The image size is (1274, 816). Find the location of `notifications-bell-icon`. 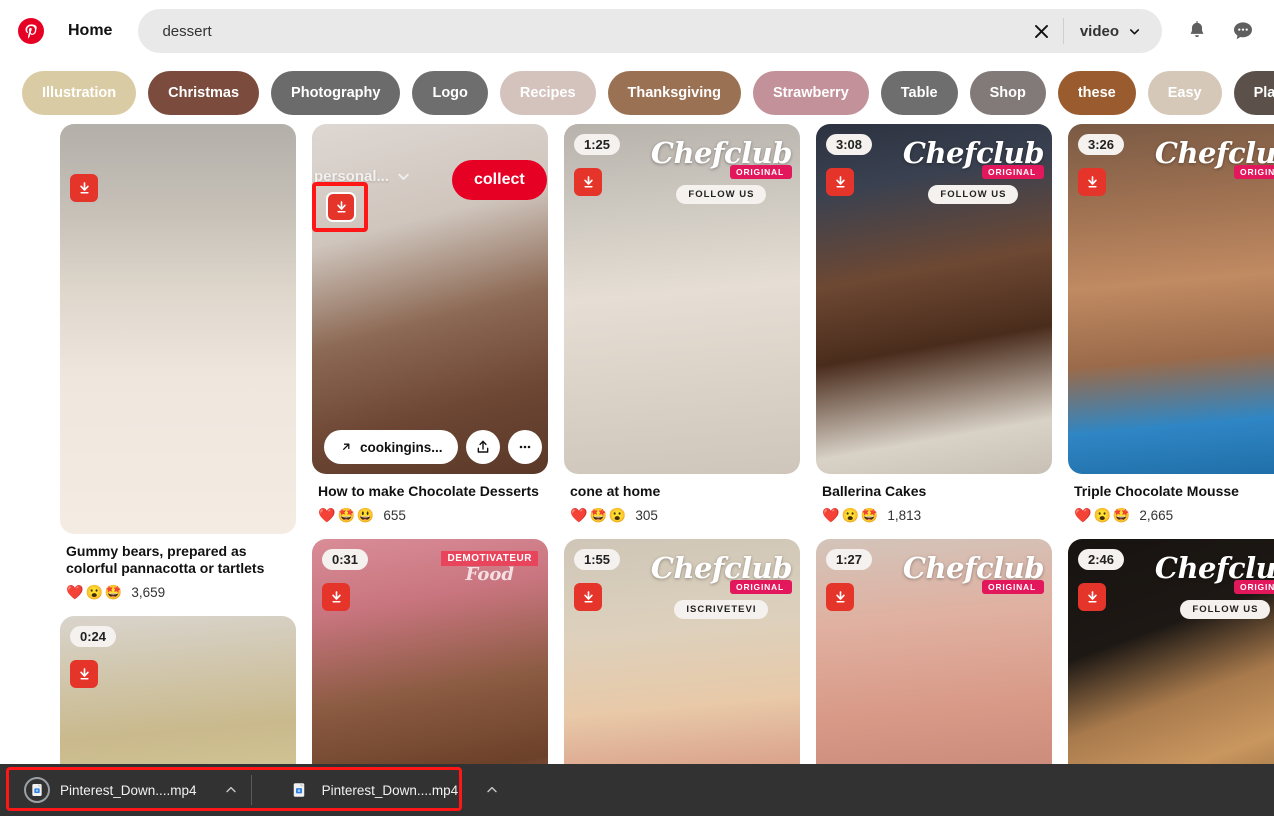

notifications-bell-icon is located at coordinates (1197, 31).